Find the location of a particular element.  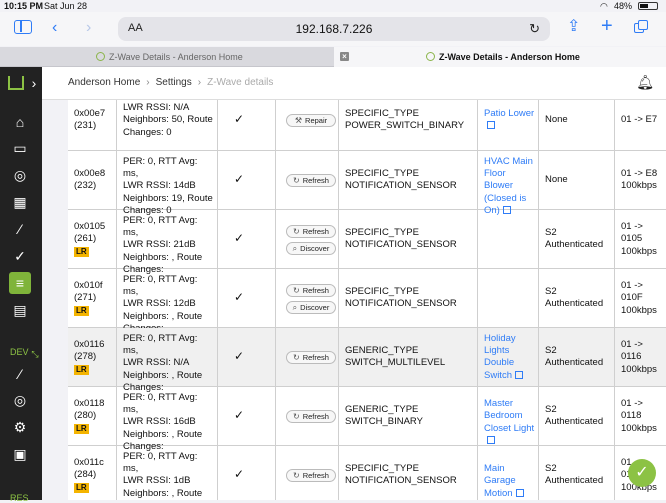

bulb-icon: ◎ is located at coordinates (20, 175).